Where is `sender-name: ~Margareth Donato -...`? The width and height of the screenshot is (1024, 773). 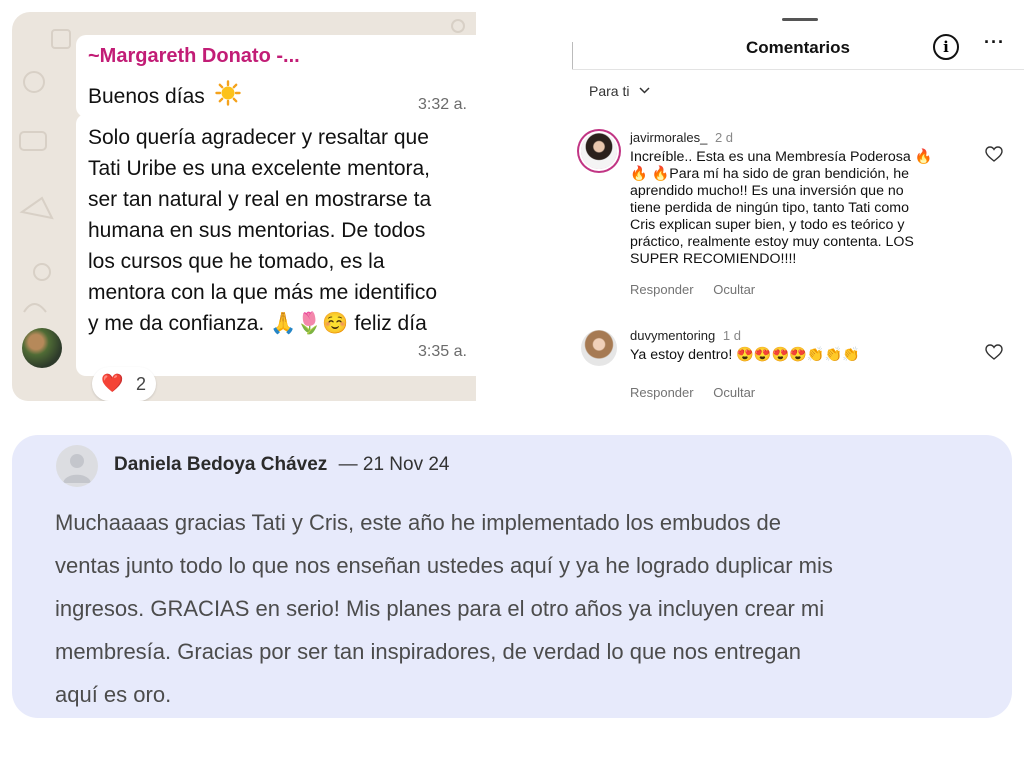
sender-name: ~Margareth Donato -... is located at coordinates (194, 56).